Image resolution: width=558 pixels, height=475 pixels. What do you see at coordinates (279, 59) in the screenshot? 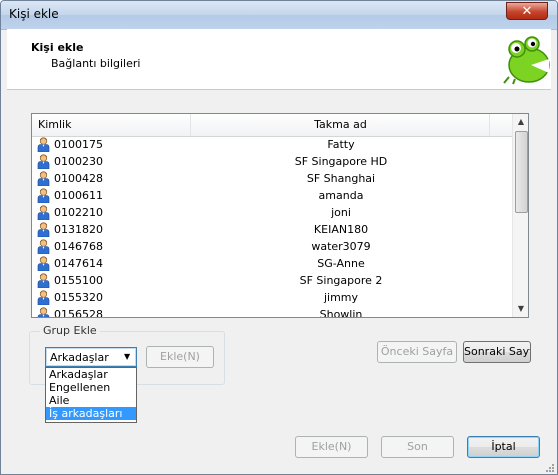
I see `wizard-header: Kişi ekle Bağlantı bilgileri` at bounding box center [279, 59].